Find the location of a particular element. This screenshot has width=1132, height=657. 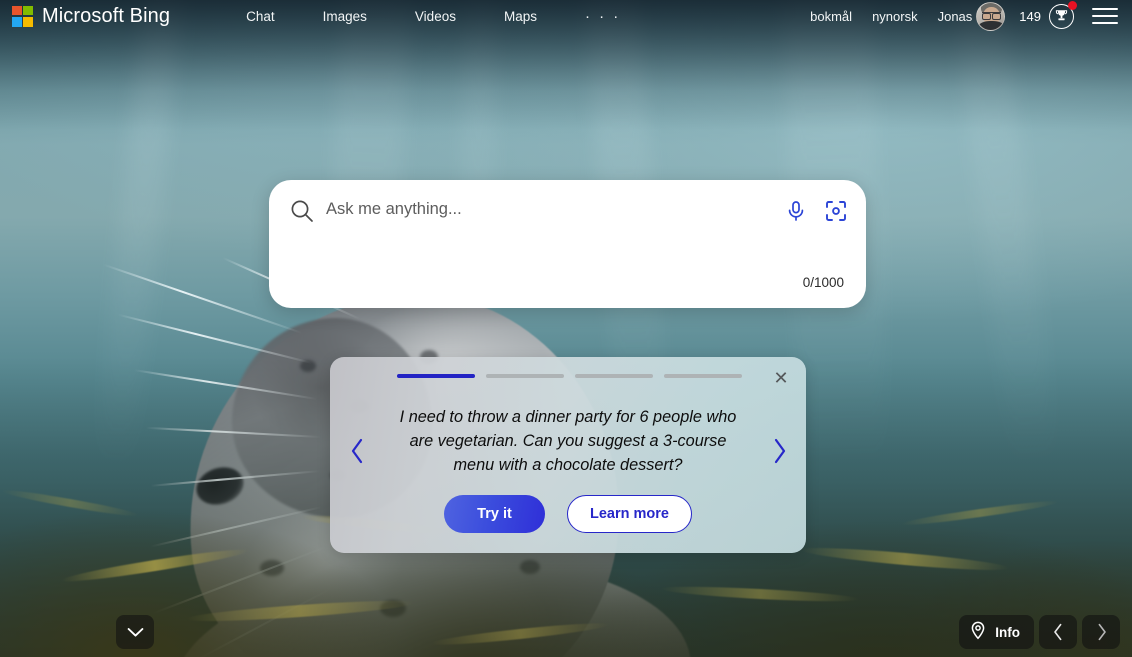

scroll-down-button is located at coordinates (135, 632).